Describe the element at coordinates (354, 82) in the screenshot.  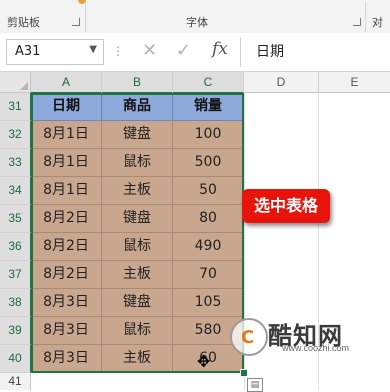
I see `column-header-e: E` at that location.